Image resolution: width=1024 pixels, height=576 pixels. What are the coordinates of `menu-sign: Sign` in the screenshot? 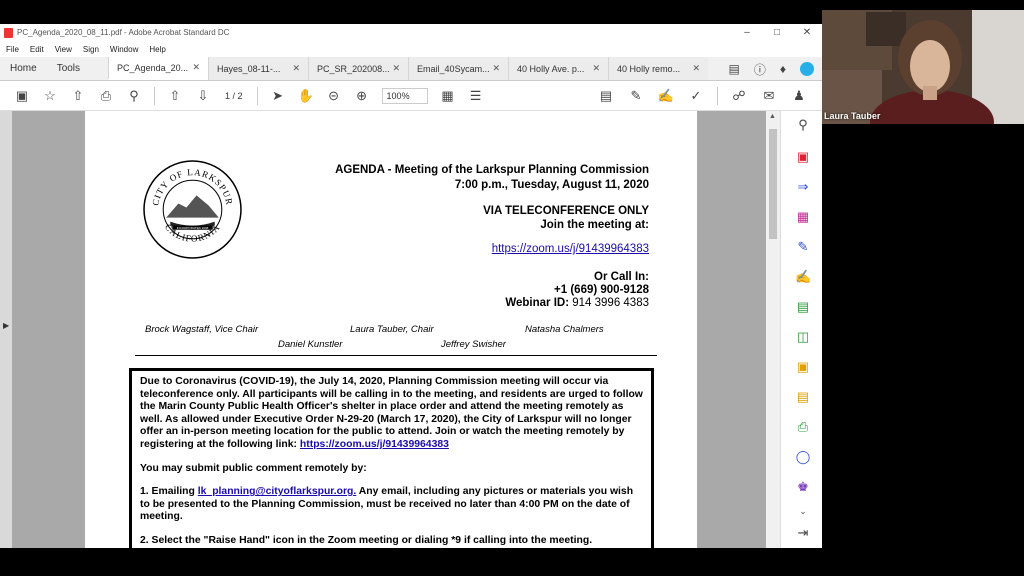 It's located at (91, 49).